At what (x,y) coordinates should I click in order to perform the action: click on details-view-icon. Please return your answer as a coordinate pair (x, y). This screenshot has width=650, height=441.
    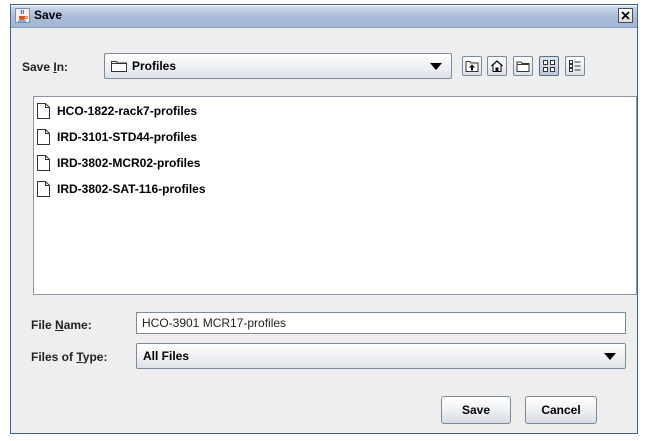
    Looking at the image, I should click on (575, 66).